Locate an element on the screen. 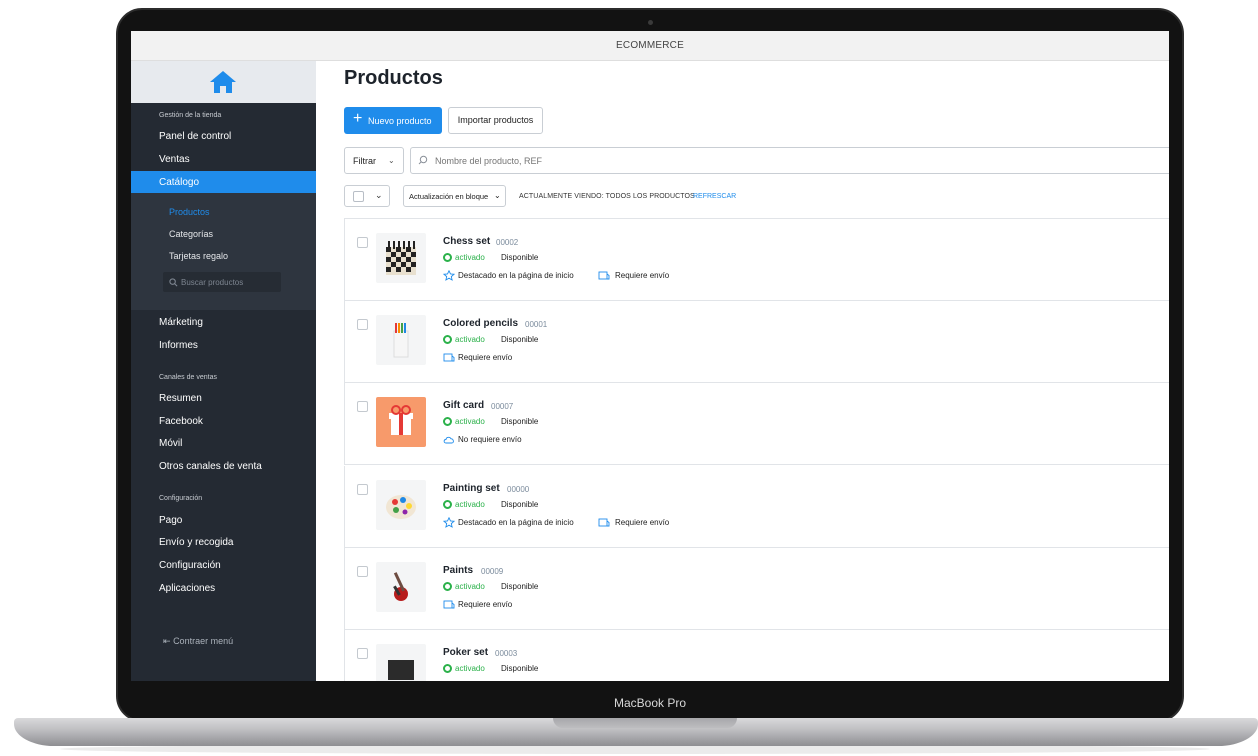 The height and width of the screenshot is (756, 1258). product-name: Chess set is located at coordinates (466, 241).